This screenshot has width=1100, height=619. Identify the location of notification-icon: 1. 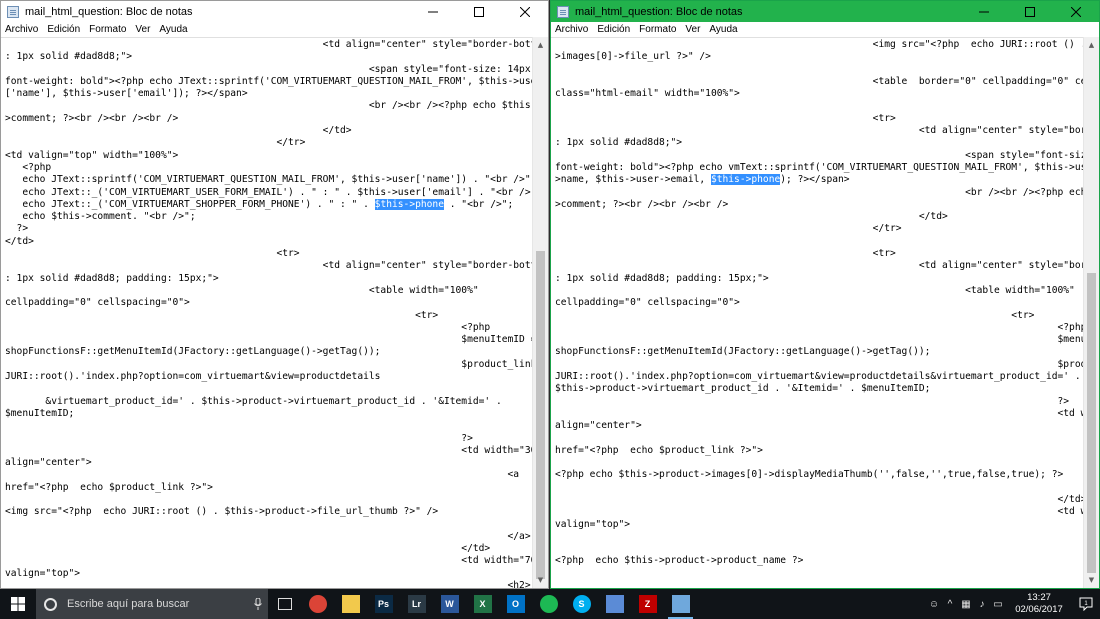
(1086, 604).